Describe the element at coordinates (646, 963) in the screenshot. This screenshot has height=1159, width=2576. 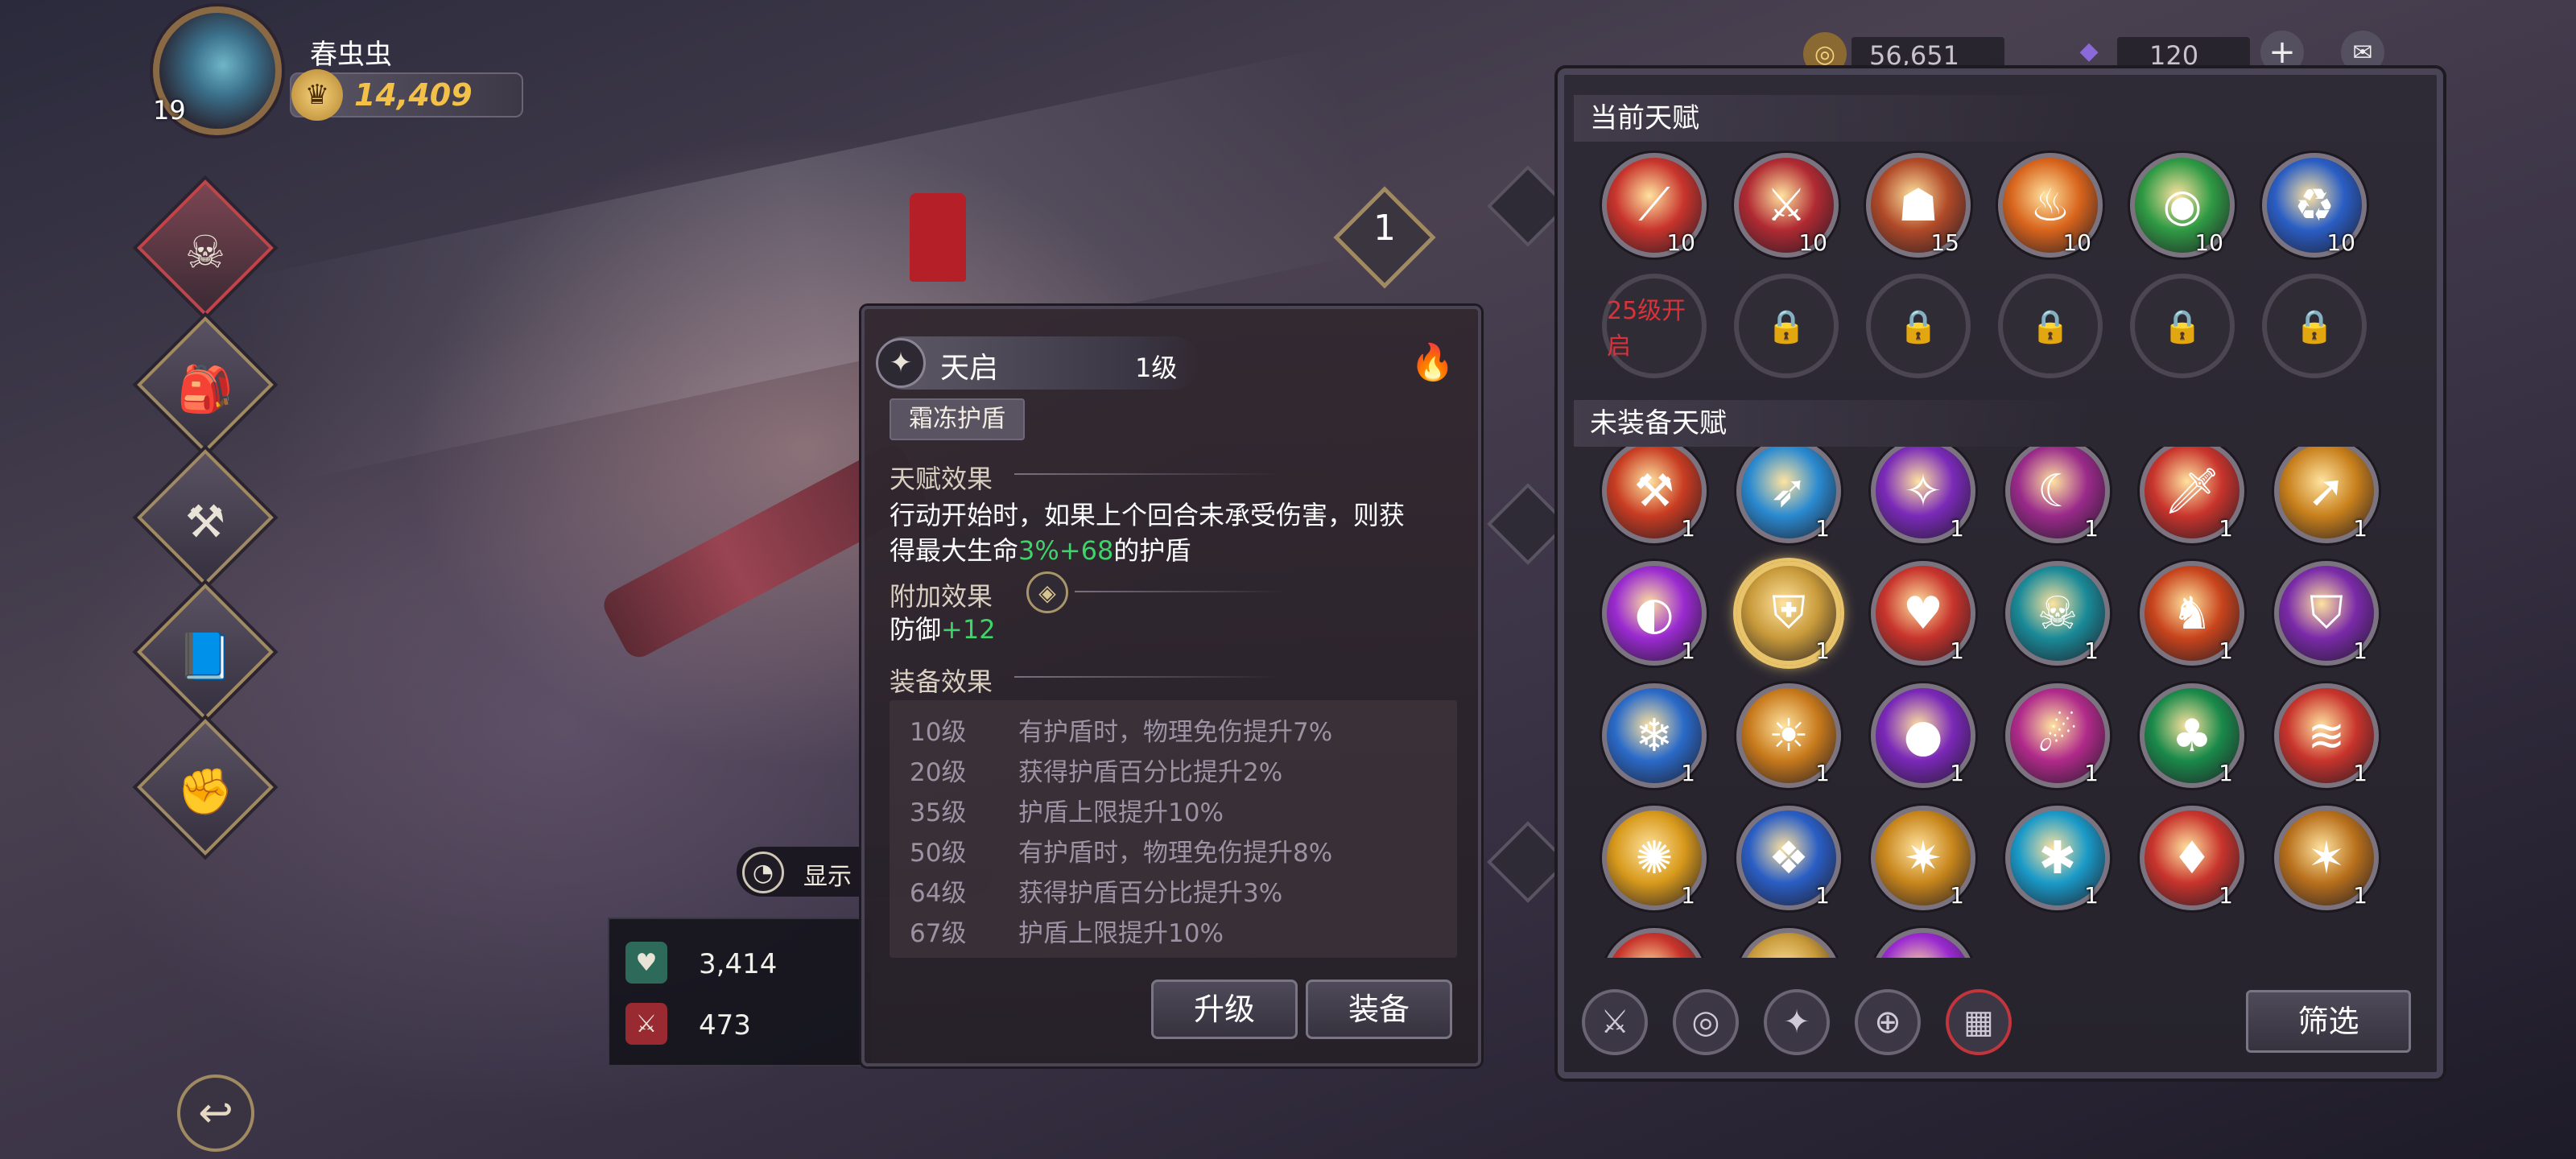
I see `hp-icon: ♥` at that location.